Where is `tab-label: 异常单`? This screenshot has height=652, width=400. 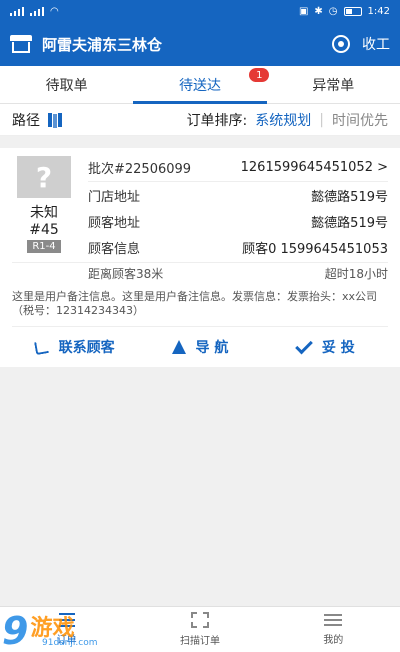
tab-label: 异常单 is located at coordinates (333, 85).